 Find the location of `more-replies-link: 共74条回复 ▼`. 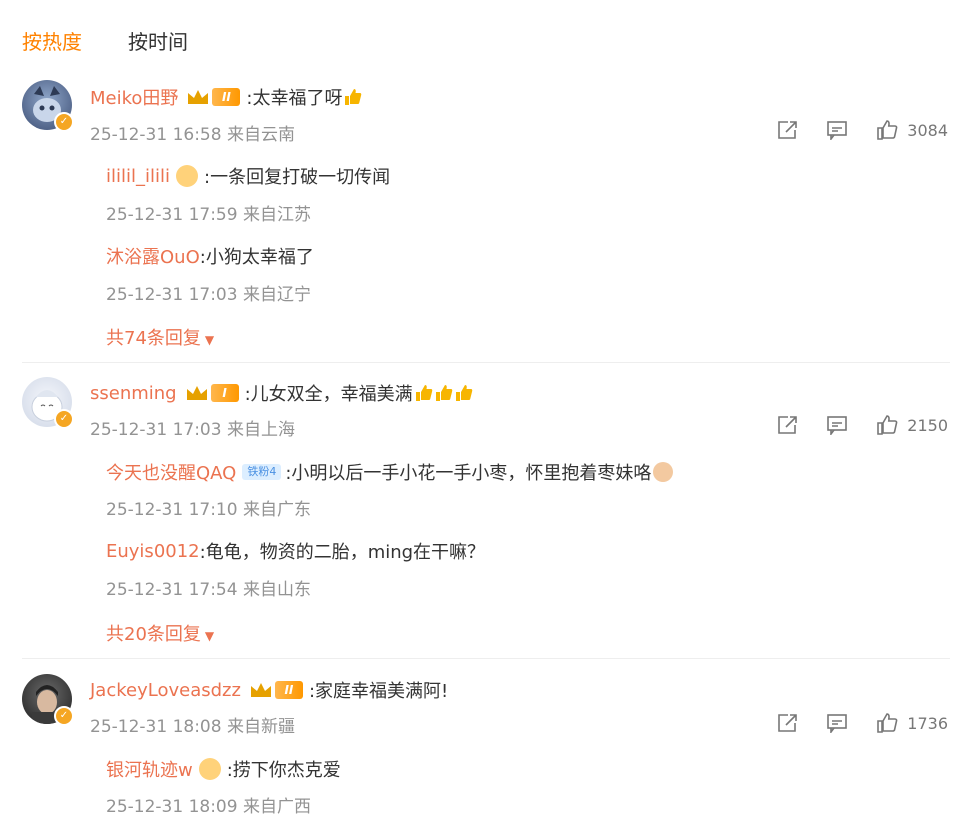

more-replies-link: 共74条回复 ▼ is located at coordinates (160, 337).